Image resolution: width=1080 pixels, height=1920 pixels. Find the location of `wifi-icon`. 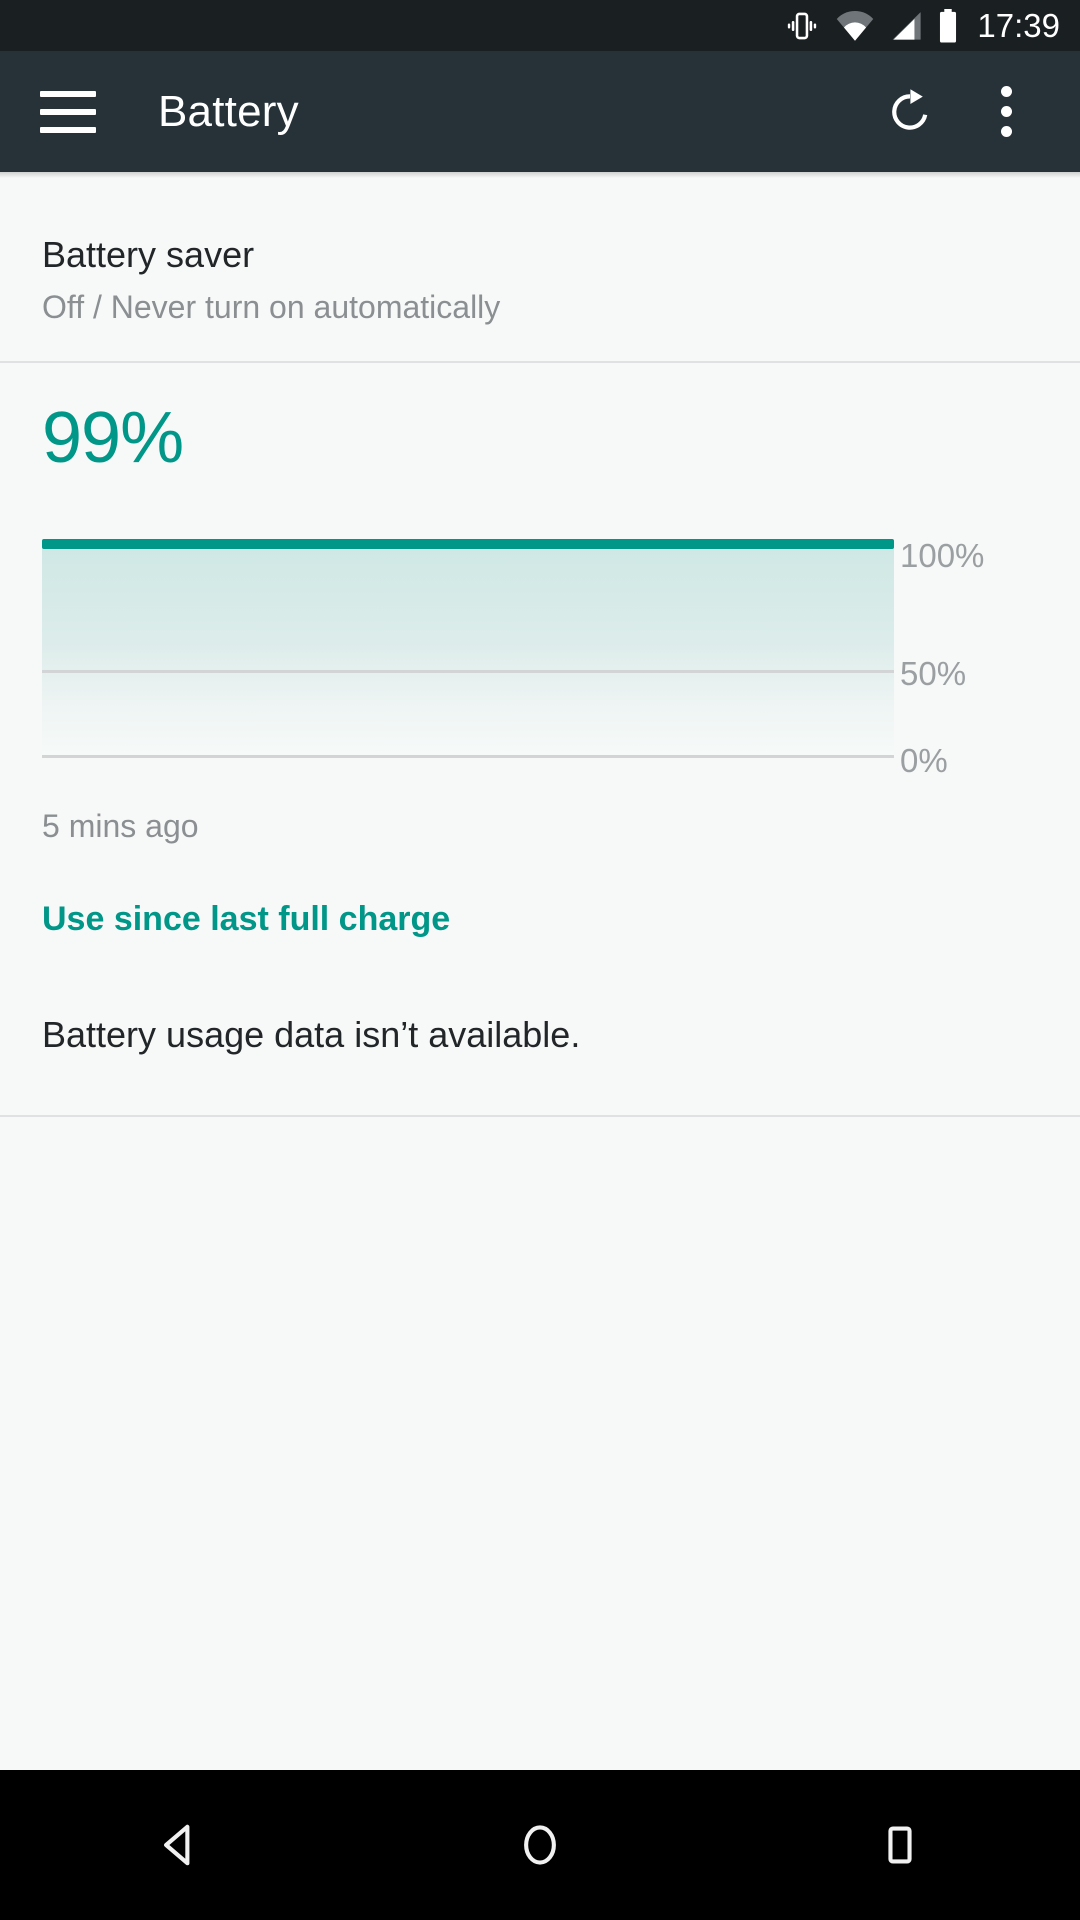

wifi-icon is located at coordinates (855, 26).